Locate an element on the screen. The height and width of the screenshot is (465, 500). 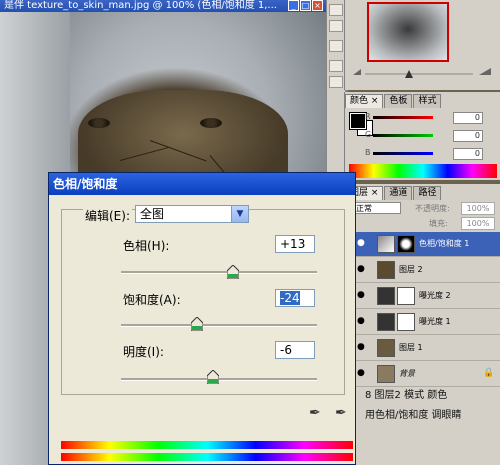
saturation-label: 饱和度(A): is located at coordinates (152, 300).